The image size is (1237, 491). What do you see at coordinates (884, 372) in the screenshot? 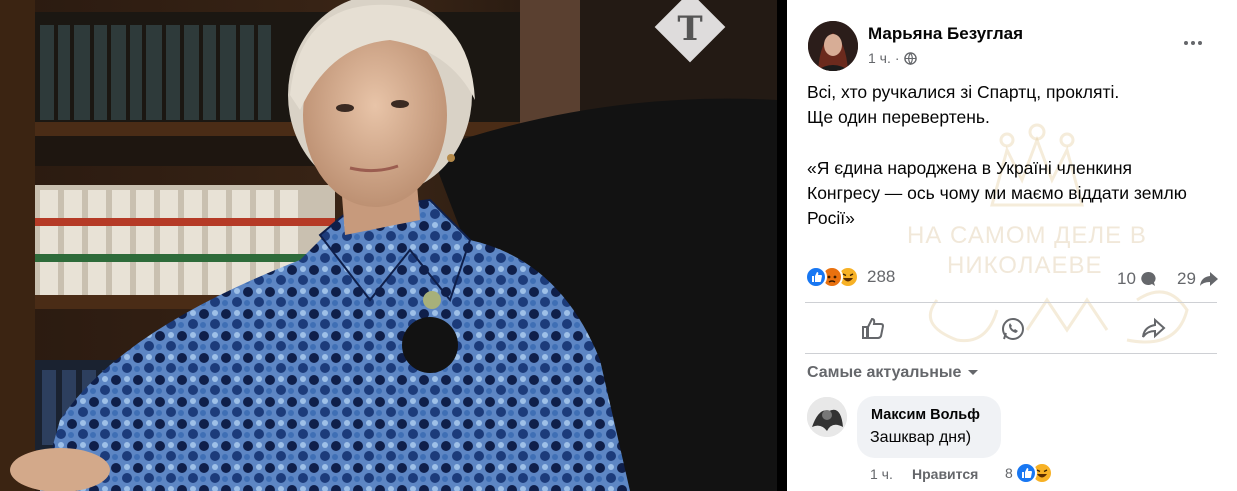
I see `sort-label: Самые актуальные` at bounding box center [884, 372].